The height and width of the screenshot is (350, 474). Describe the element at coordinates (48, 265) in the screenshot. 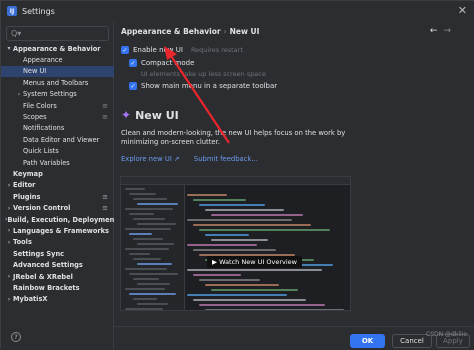

I see `sidebar-item-label: Advanced Settings` at that location.